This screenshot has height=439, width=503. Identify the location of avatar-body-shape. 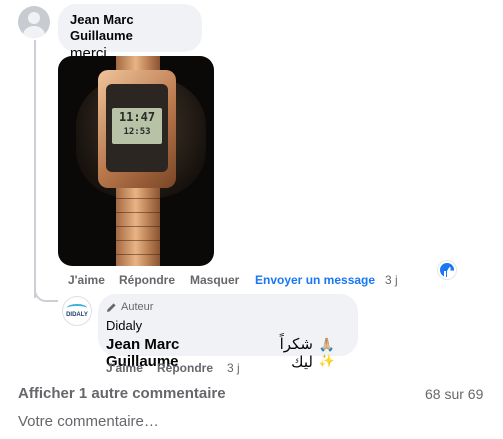
(34, 32).